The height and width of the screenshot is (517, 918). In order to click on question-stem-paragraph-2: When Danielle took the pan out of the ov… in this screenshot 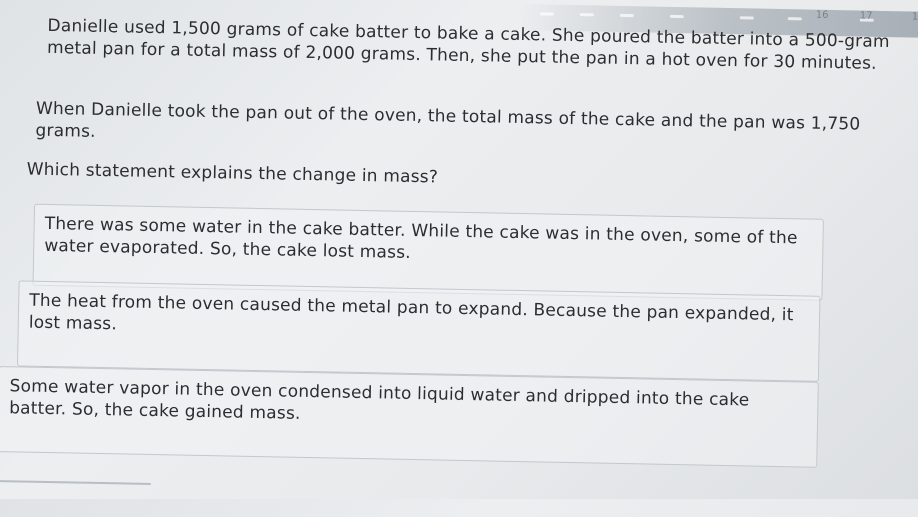, I will do `click(448, 120)`.